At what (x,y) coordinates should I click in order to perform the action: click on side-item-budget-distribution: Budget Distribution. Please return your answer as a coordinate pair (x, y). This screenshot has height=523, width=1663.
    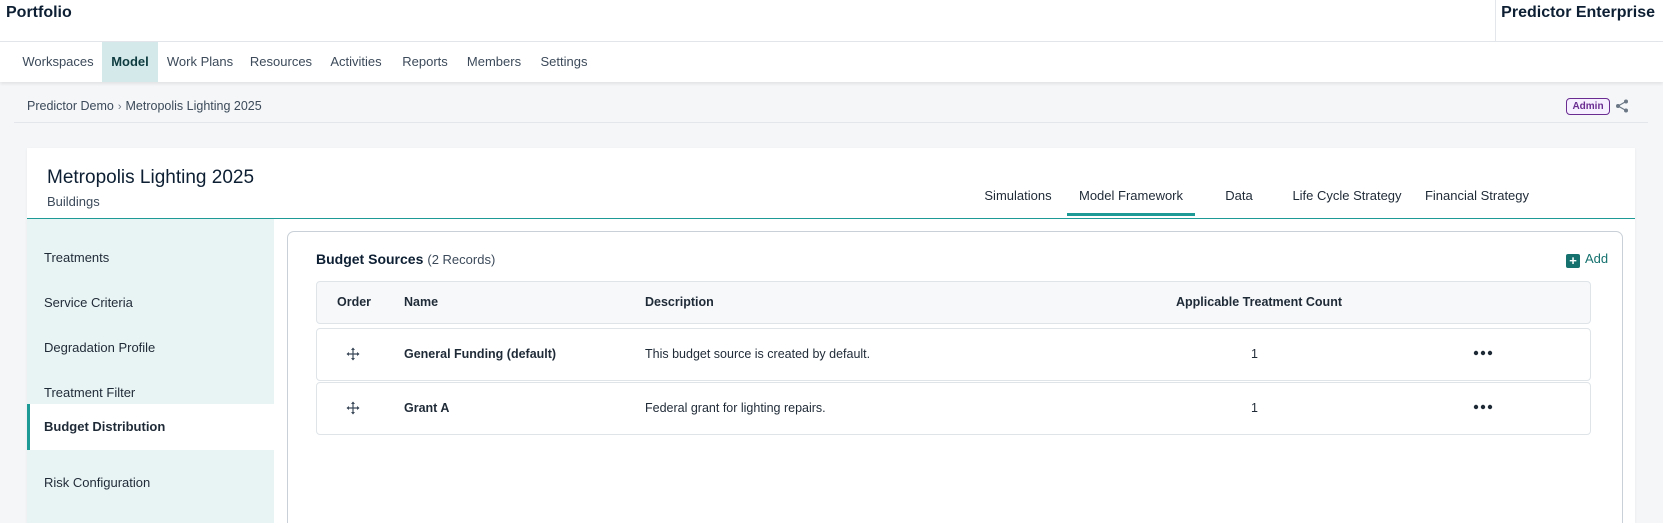
    Looking at the image, I should click on (150, 427).